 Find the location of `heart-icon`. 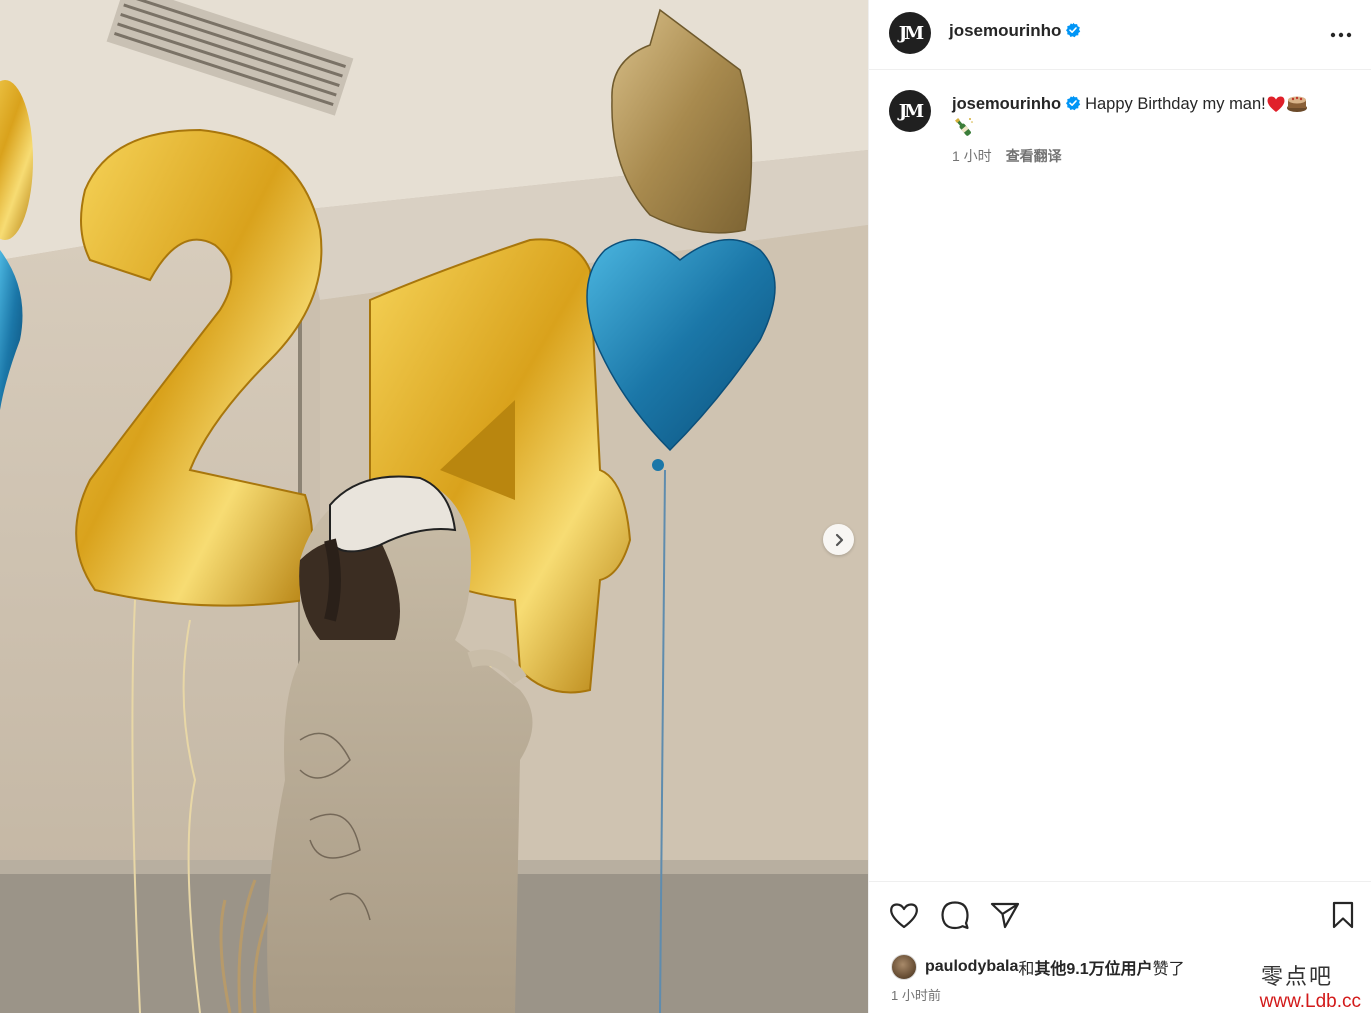

heart-icon is located at coordinates (904, 915).